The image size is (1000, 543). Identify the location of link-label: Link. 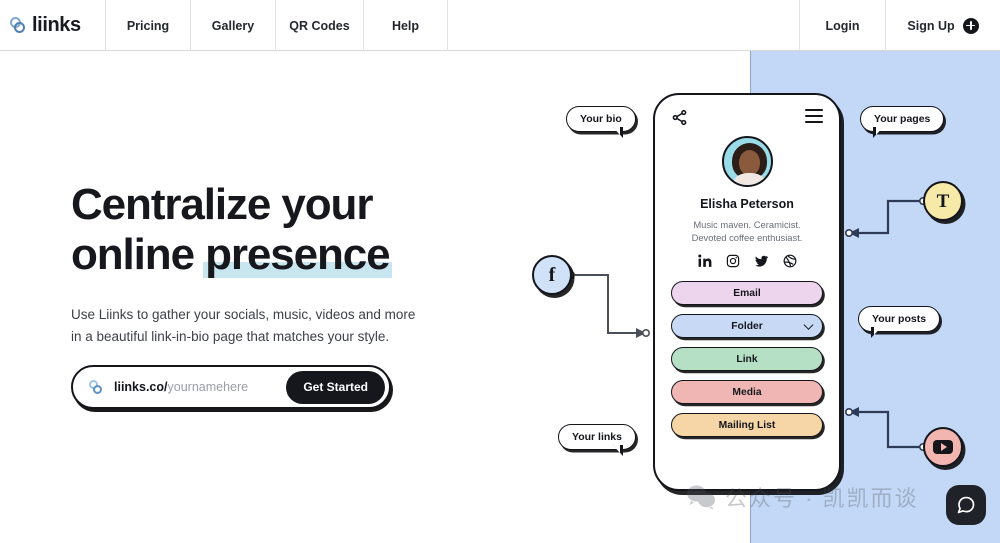
(747, 359).